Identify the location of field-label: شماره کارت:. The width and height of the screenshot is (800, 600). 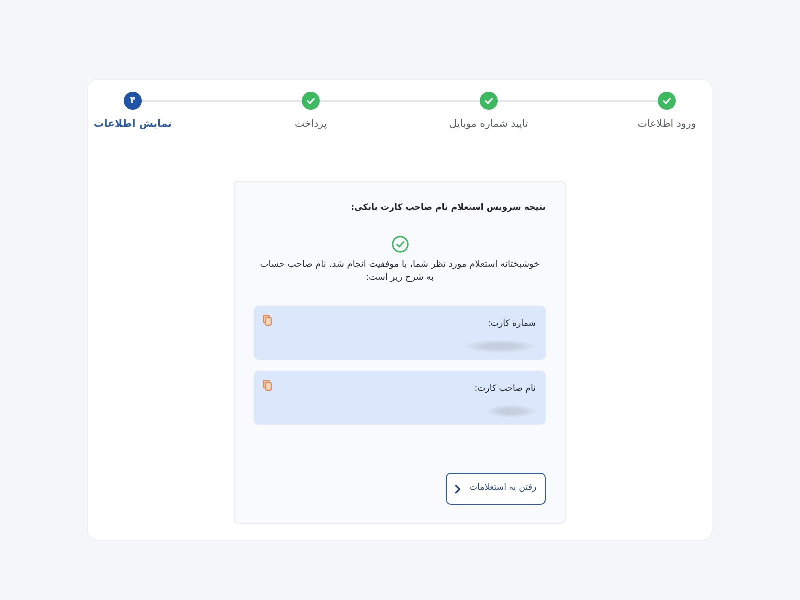
(512, 324).